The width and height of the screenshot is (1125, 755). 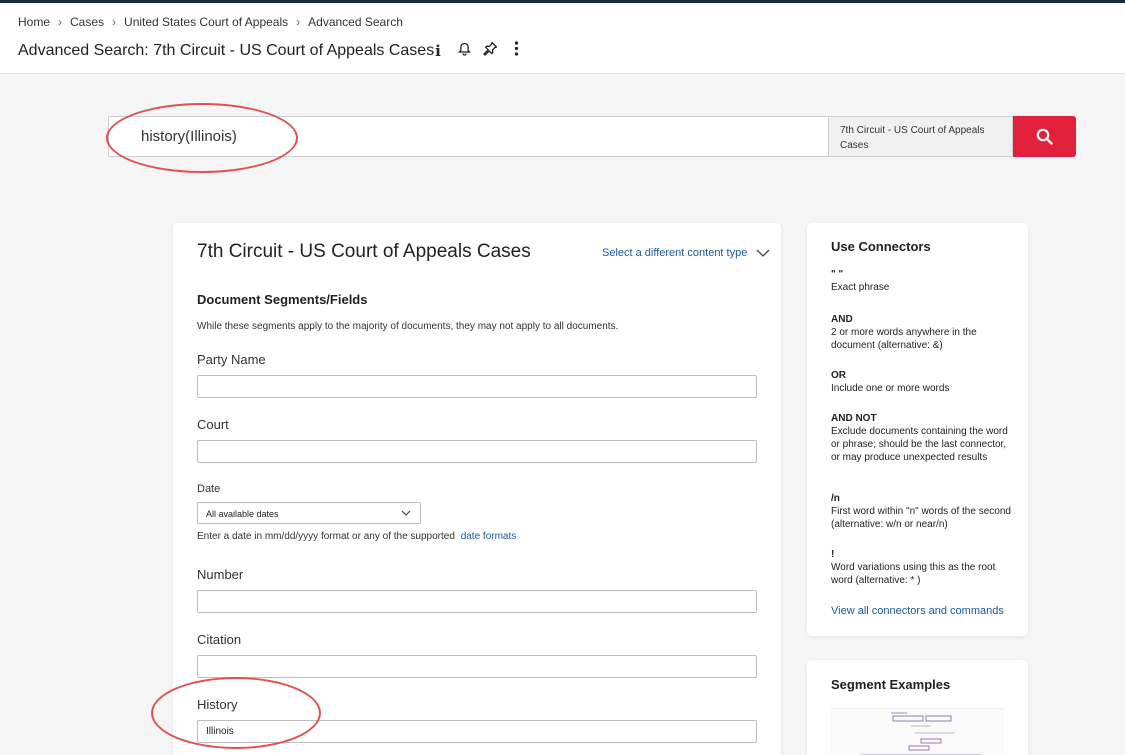 What do you see at coordinates (890, 388) in the screenshot?
I see `connector-desc: Include one or more words` at bounding box center [890, 388].